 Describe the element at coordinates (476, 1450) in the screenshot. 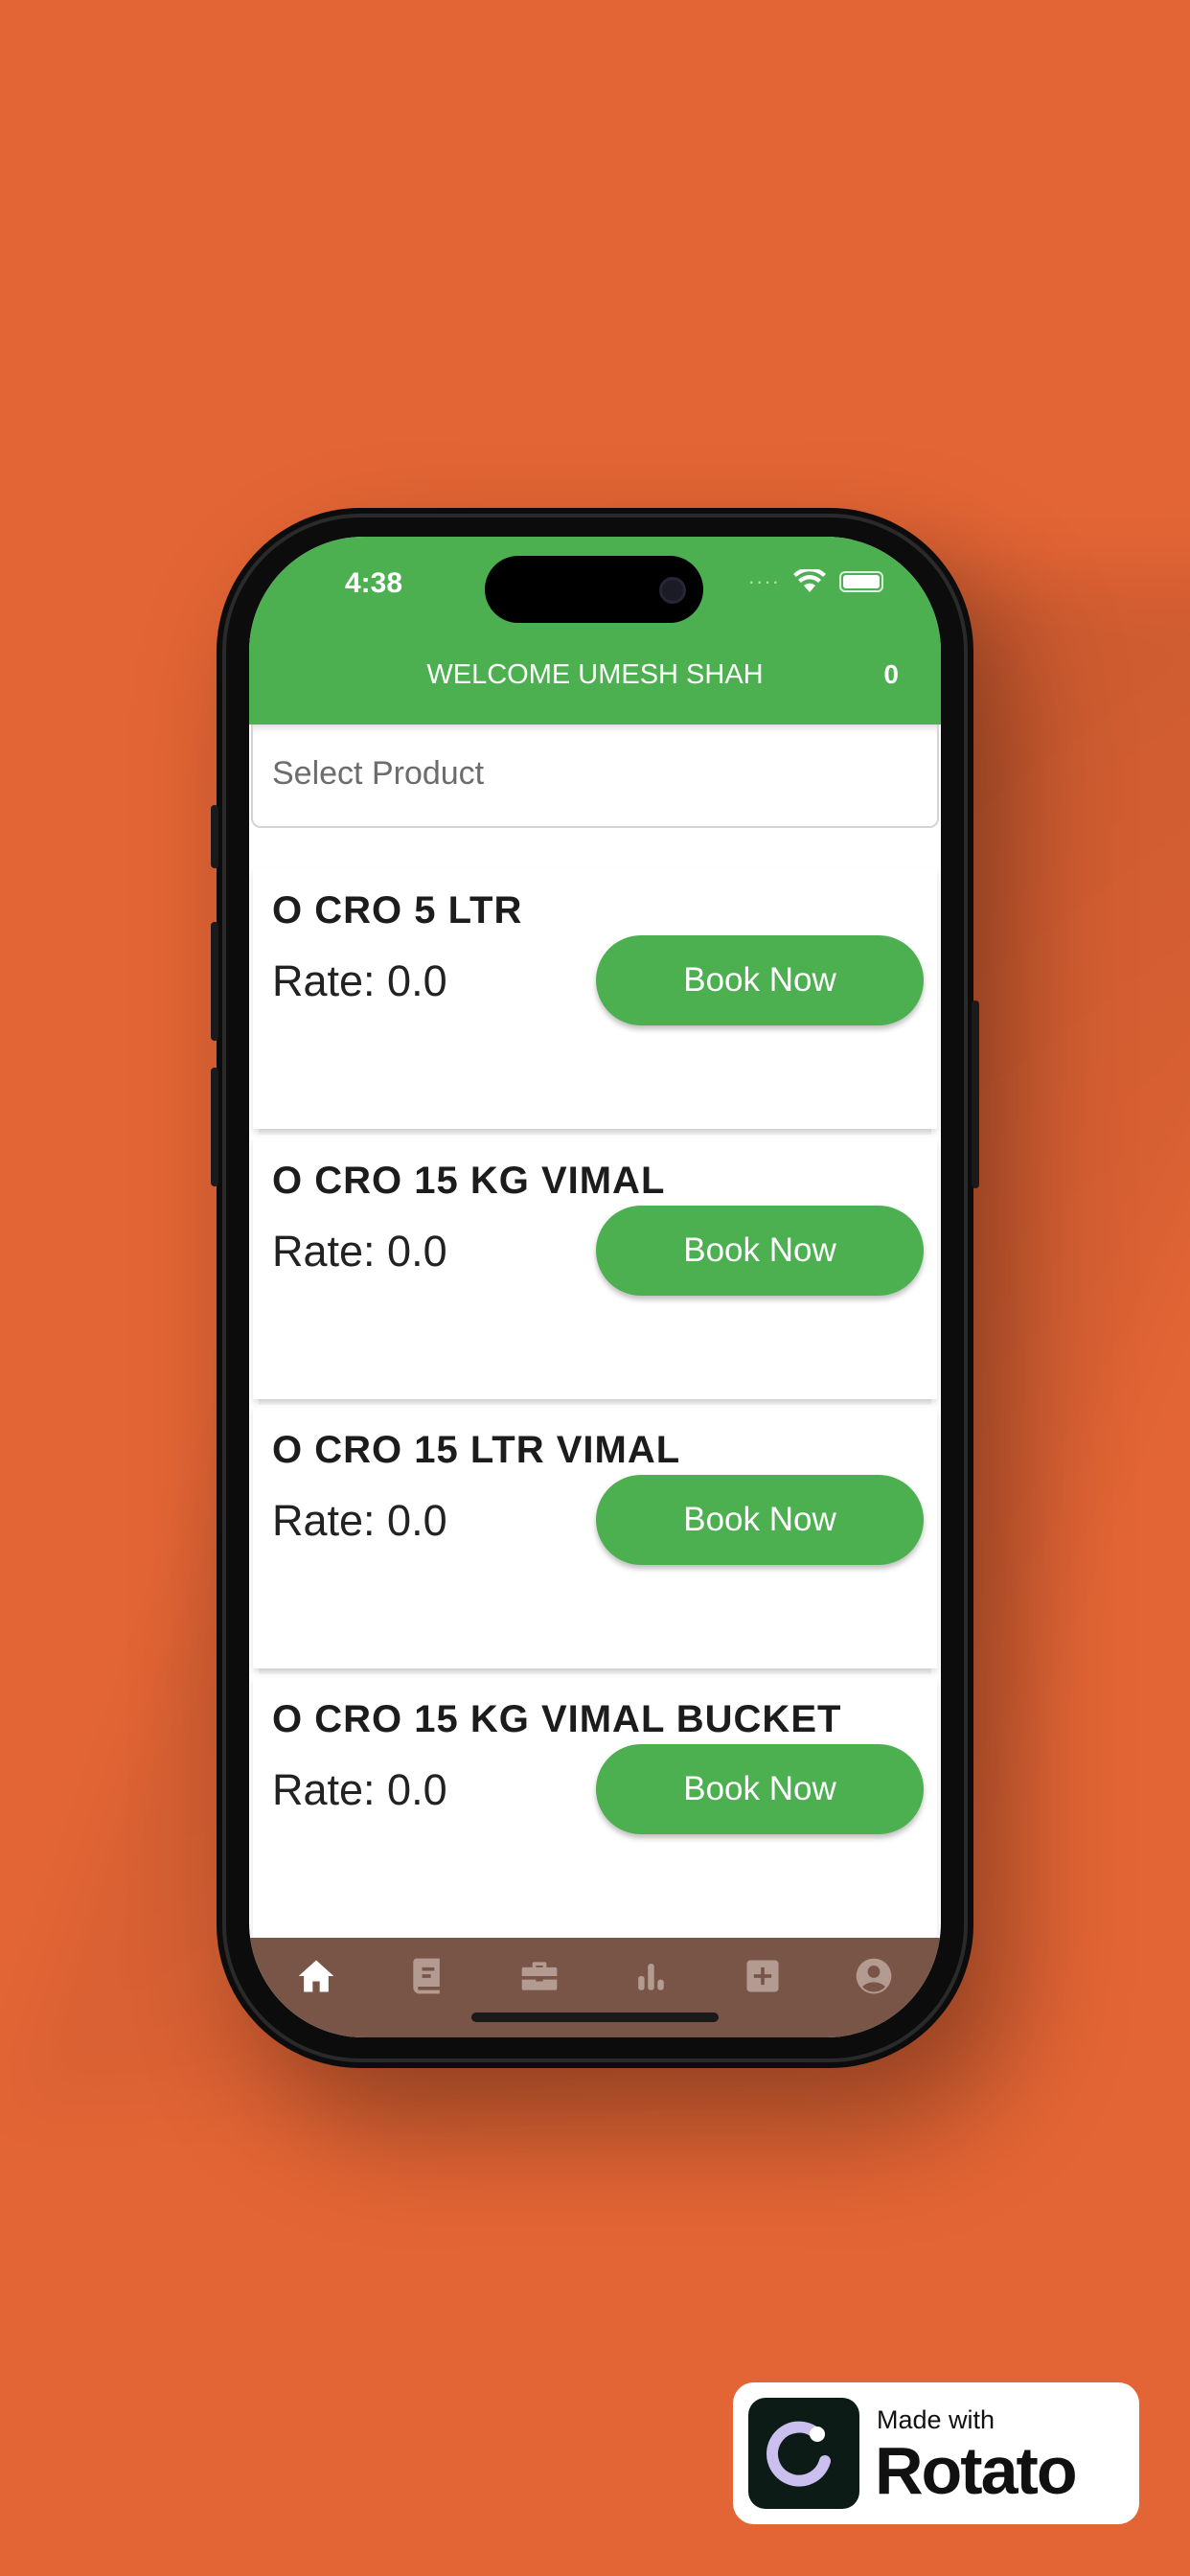

I see `product-name: O CRO 15 LTR VIMAL` at that location.